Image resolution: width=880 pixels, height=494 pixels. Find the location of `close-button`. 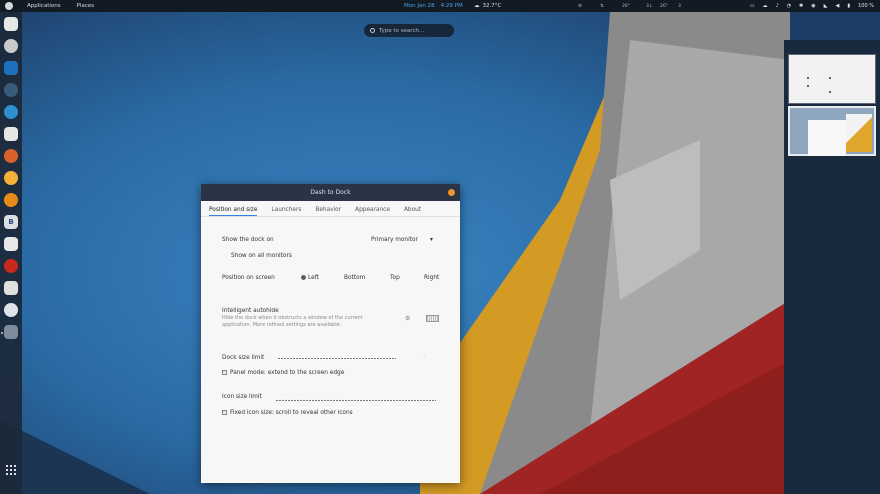

close-button is located at coordinates (451, 192).